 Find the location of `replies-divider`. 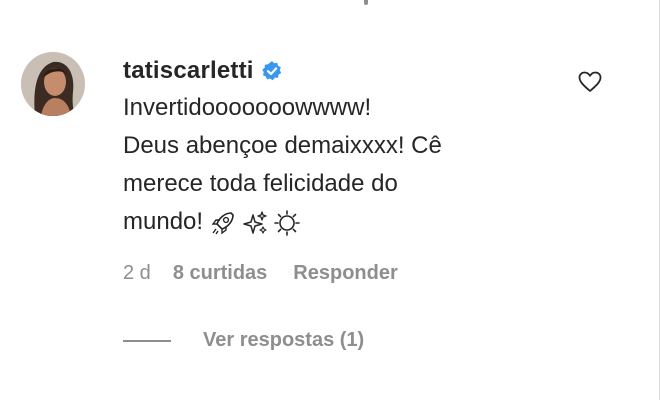

replies-divider is located at coordinates (147, 340).